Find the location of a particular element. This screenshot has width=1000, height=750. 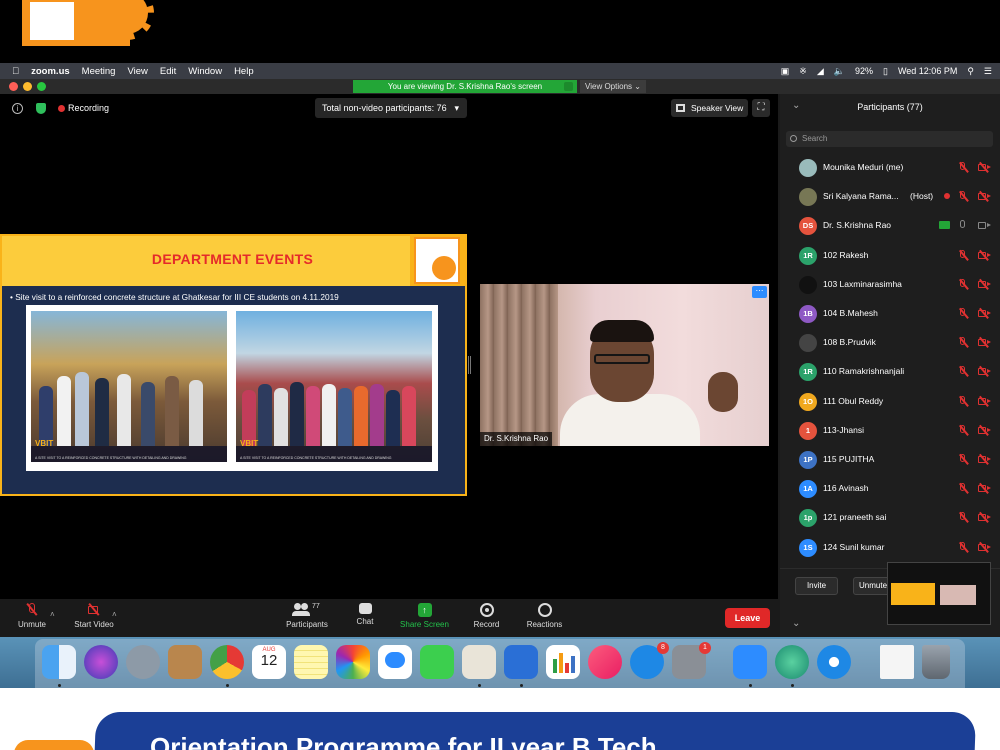

video-options-chevron-icon: ˄ is located at coordinates (114, 614).